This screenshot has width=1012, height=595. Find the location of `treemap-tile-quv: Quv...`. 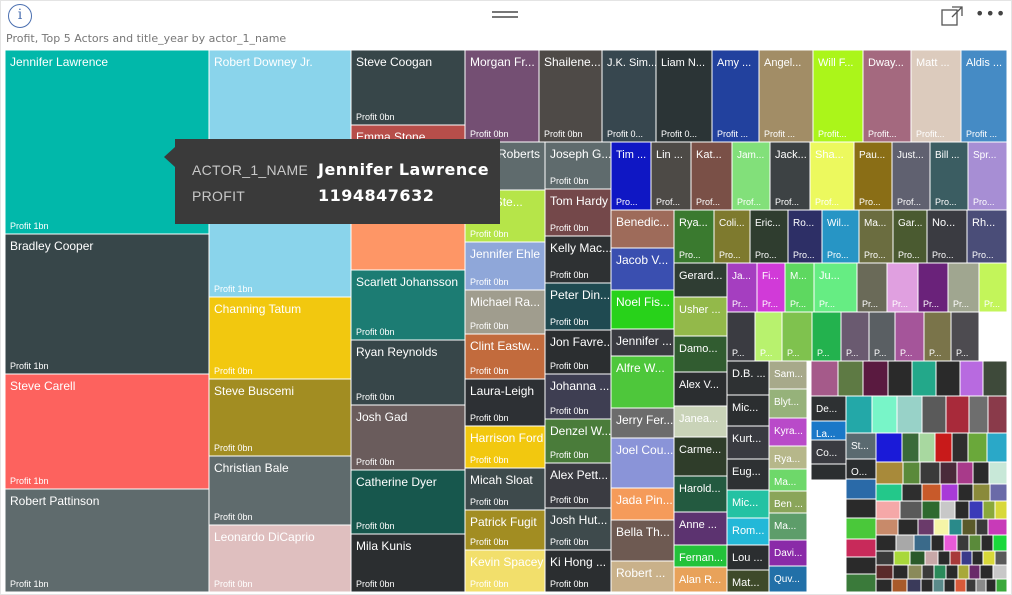

treemap-tile-quv: Quv... is located at coordinates (788, 578).